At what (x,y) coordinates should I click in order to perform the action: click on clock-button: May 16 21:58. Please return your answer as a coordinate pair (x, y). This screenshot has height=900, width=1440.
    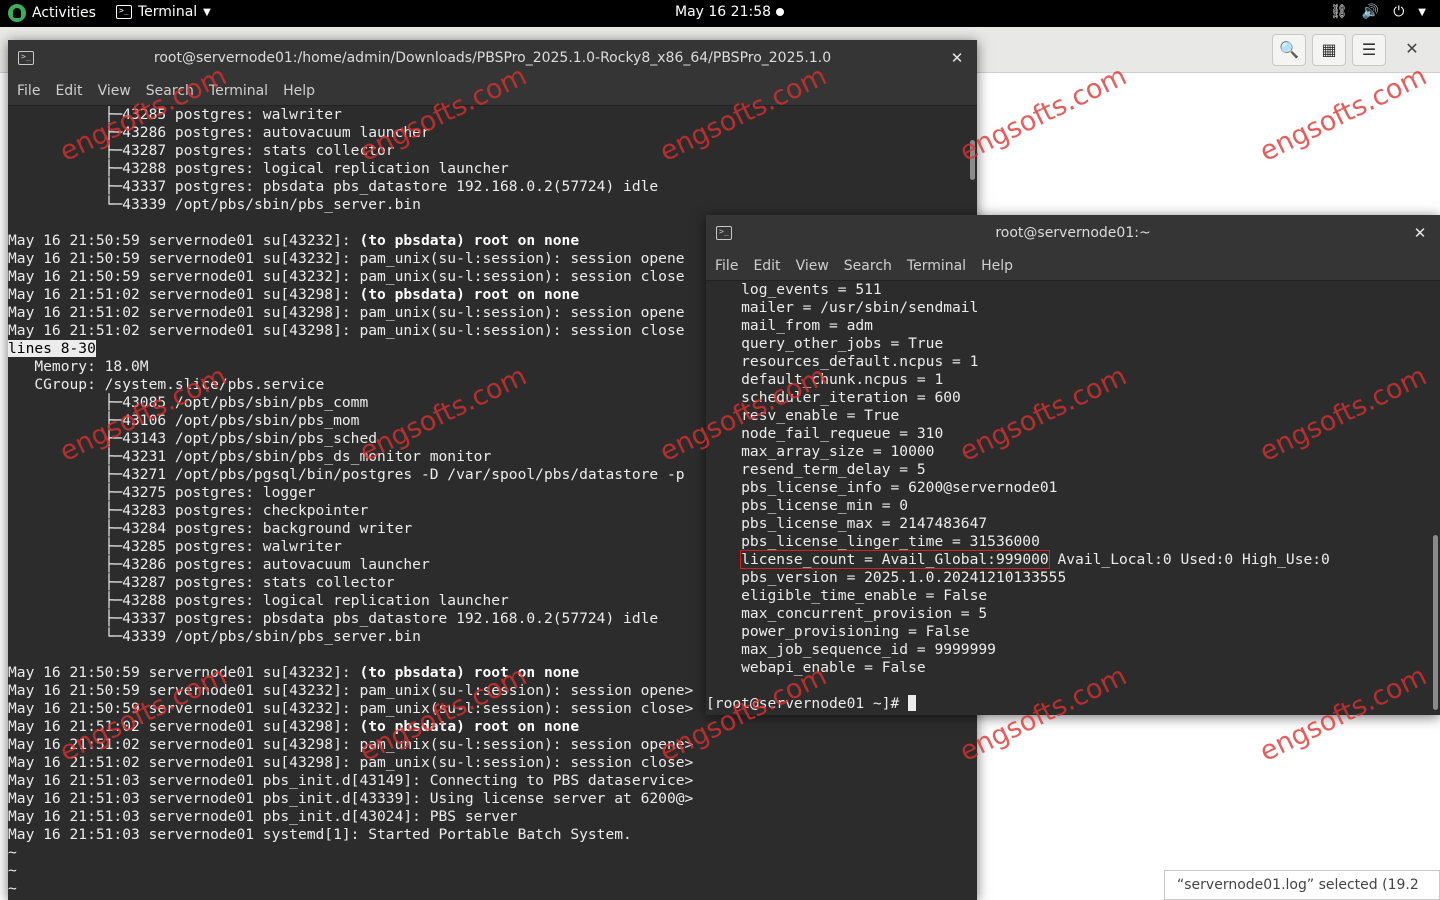
    Looking at the image, I should click on (730, 12).